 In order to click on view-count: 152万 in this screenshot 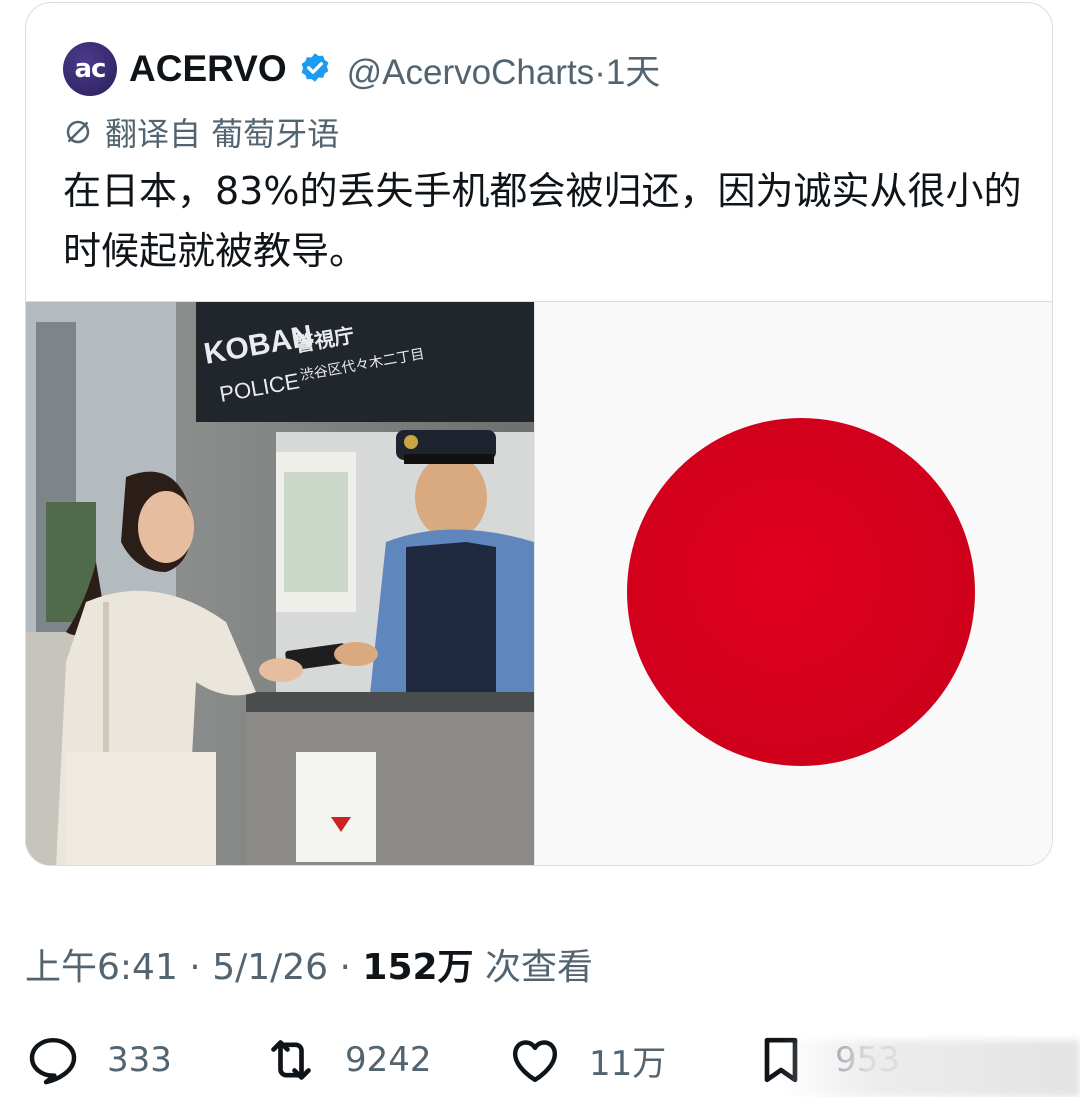, I will do `click(418, 967)`.